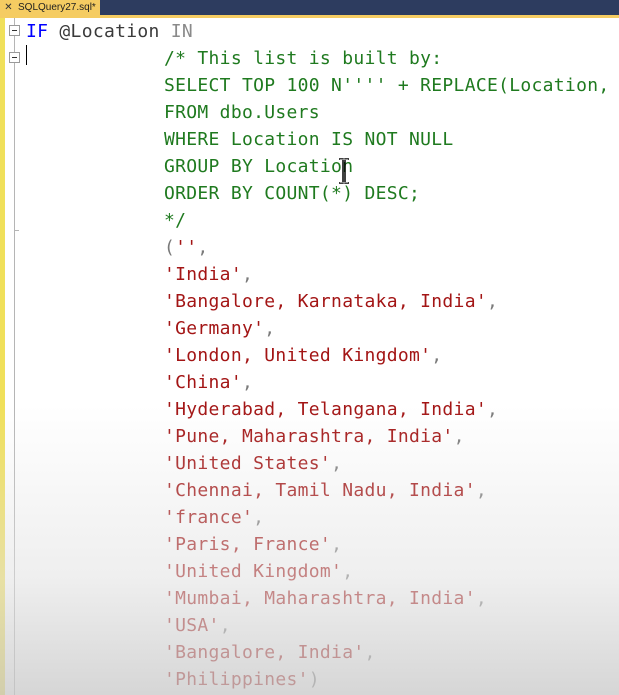 This screenshot has height=695, width=619. I want to click on list-item: 'USA',, so click(197, 625).